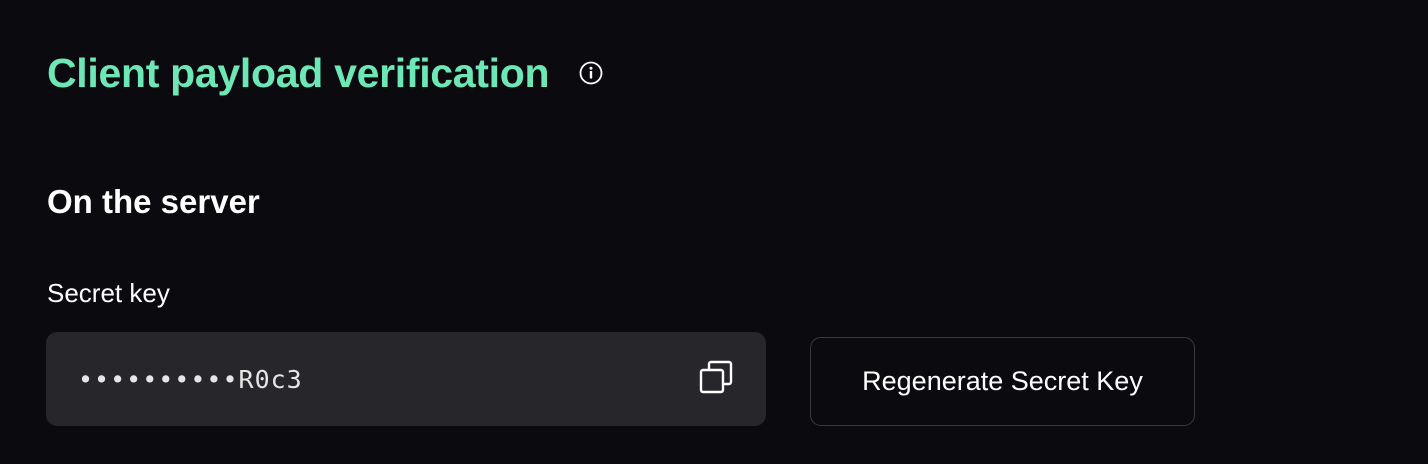 This screenshot has height=464, width=1428. Describe the element at coordinates (716, 377) in the screenshot. I see `copy-icon` at that location.